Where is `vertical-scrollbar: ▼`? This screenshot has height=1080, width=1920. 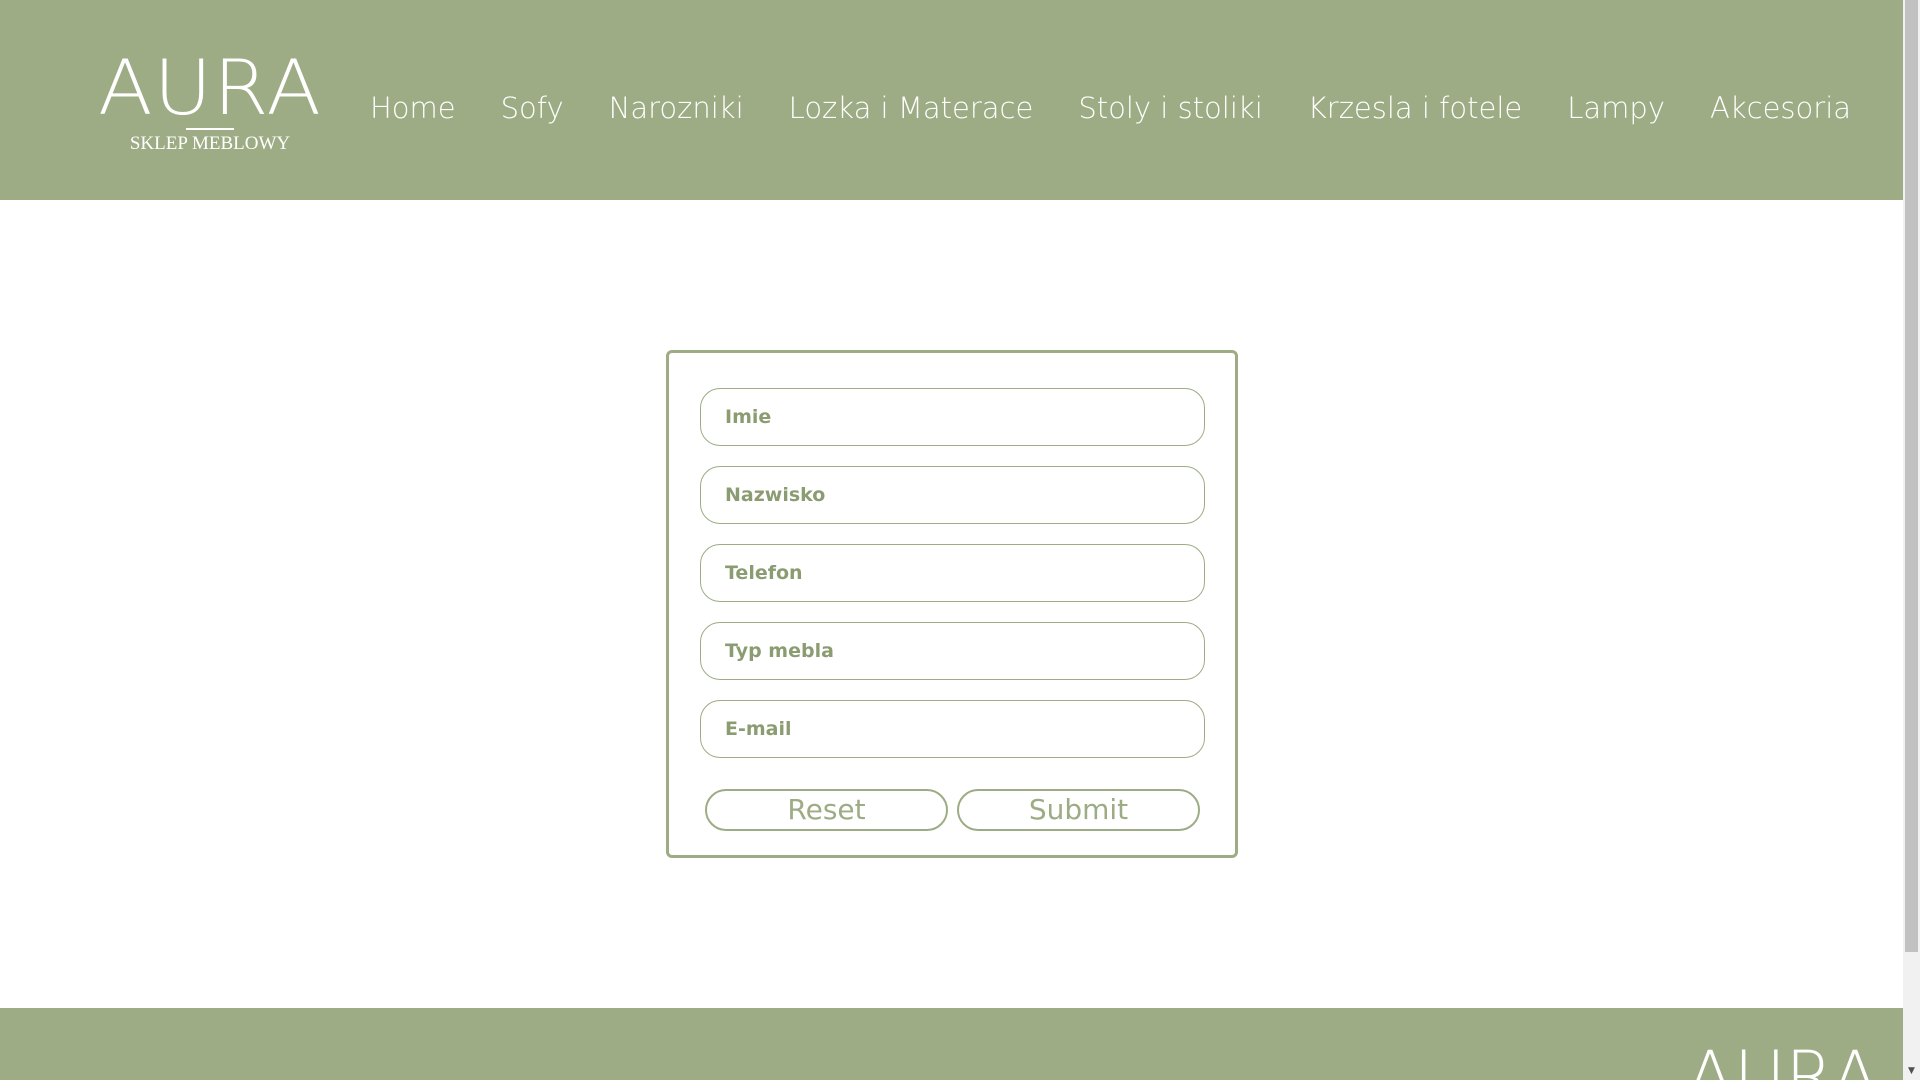
vertical-scrollbar: ▼ is located at coordinates (1911, 540).